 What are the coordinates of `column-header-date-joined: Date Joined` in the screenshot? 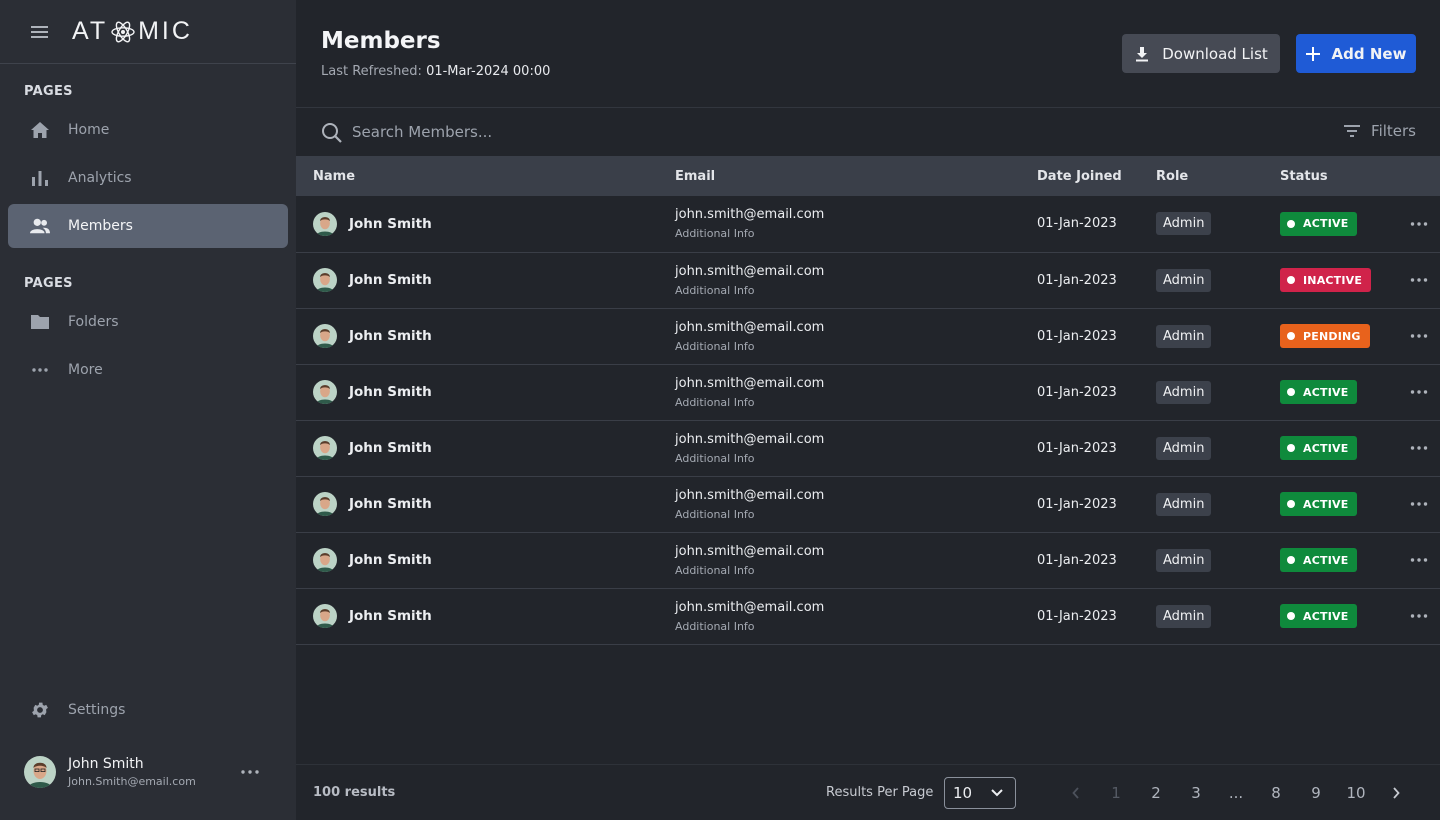 It's located at (1079, 176).